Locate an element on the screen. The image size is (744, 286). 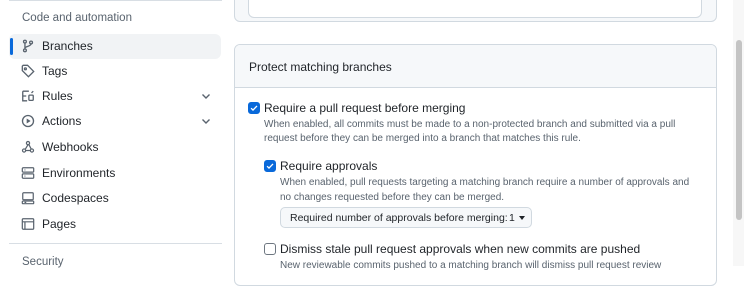
sidebar-item-codespaces: Codespaces is located at coordinates (115, 198).